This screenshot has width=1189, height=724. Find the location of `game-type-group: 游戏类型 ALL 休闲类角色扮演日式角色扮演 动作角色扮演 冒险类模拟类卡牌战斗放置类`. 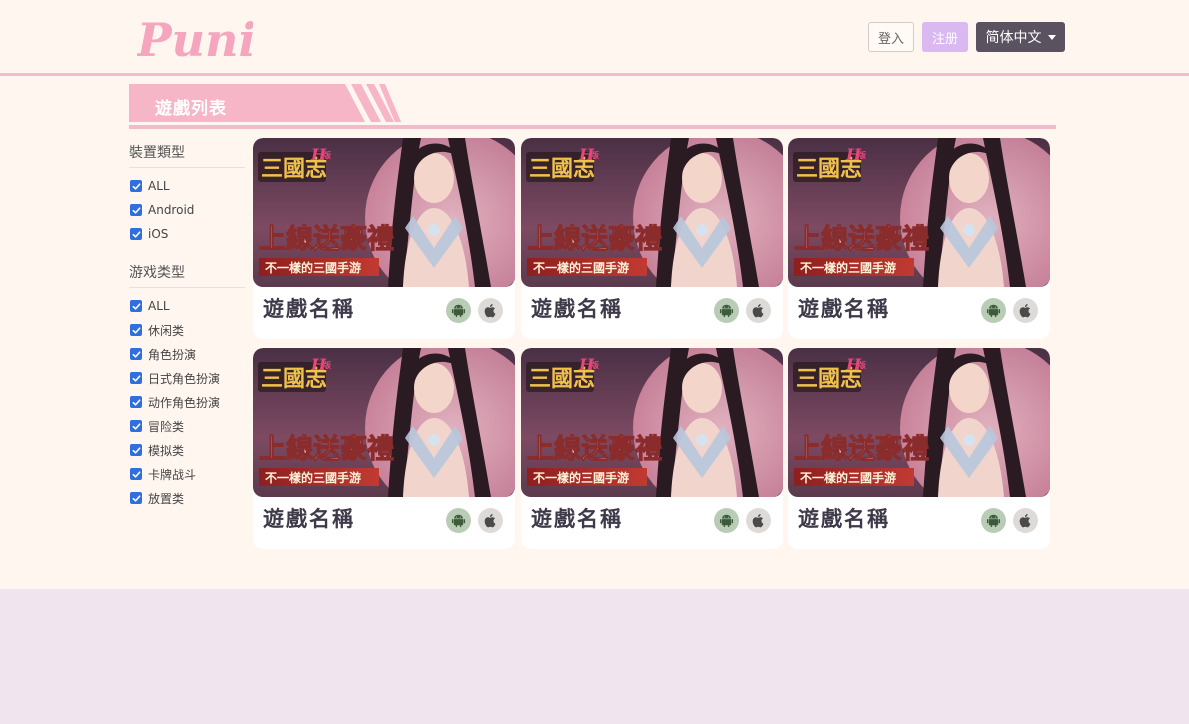

game-type-group: 游戏类型 ALL 休闲类角色扮演日式角色扮演 动作角色扮演 冒险类模拟类卡牌战斗放置类 is located at coordinates (187, 384).